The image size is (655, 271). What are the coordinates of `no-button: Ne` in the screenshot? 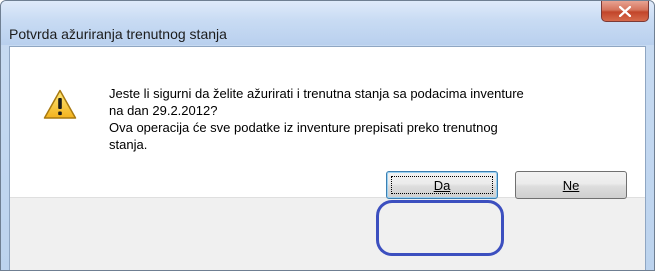 It's located at (571, 185).